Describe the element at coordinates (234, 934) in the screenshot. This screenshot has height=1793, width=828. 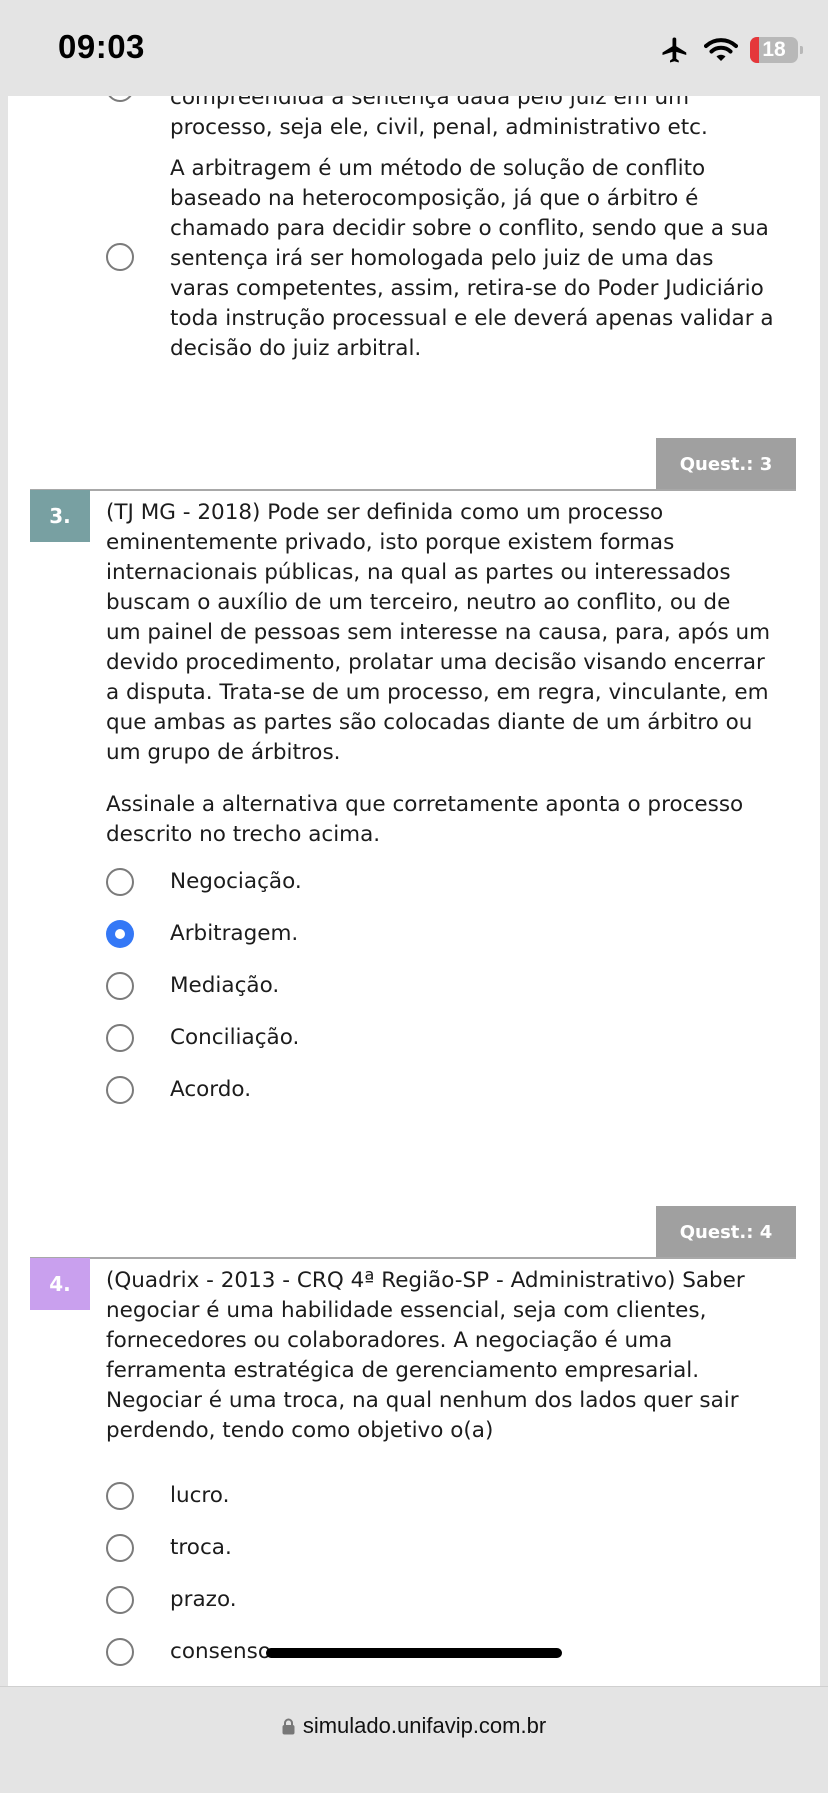
I see `option-label: Arbitragem.` at that location.